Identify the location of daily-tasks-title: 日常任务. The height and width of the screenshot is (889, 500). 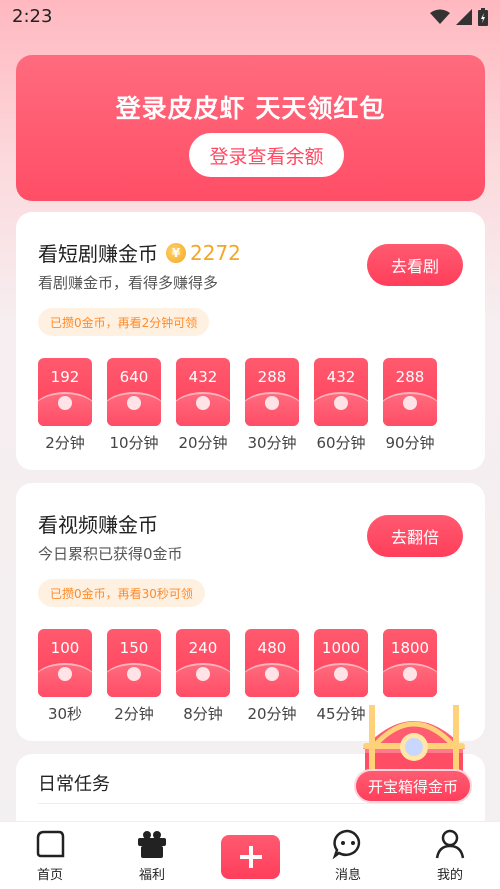
(74, 784).